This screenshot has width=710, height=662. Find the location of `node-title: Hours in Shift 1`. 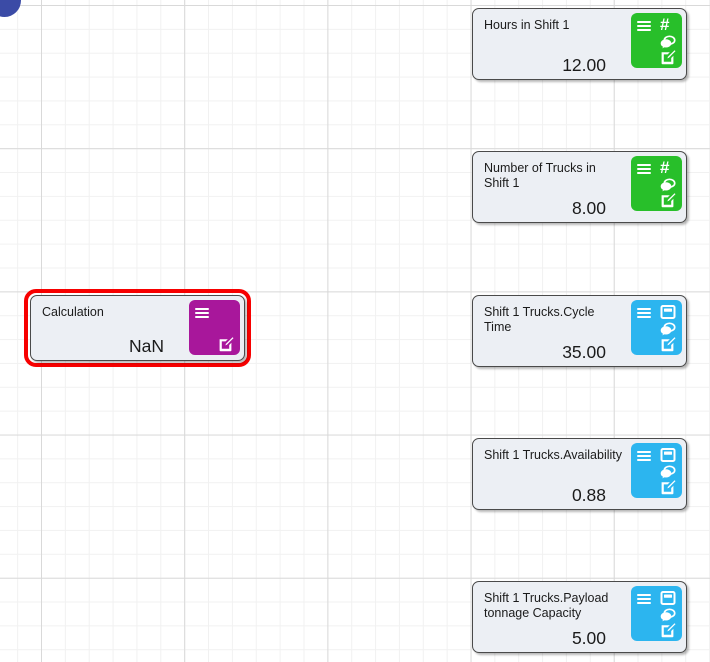

node-title: Hours in Shift 1 is located at coordinates (527, 25).